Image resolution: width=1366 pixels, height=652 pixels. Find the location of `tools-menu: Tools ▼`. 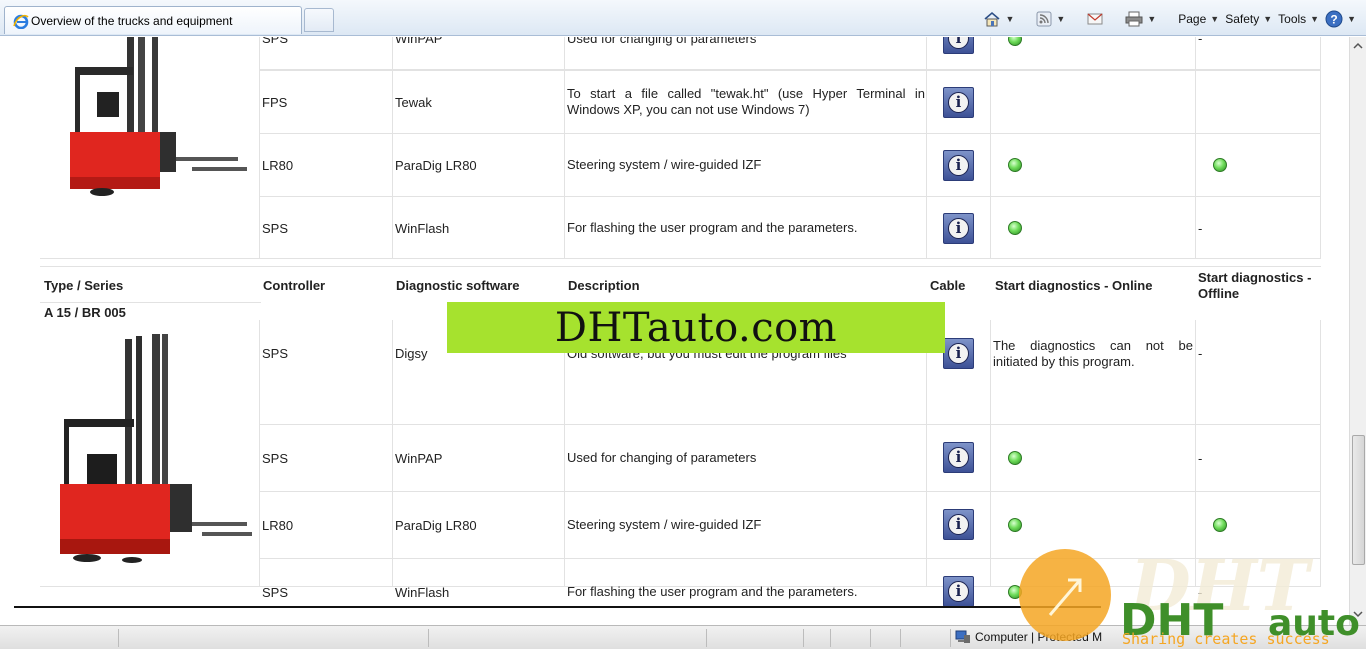

tools-menu: Tools ▼ is located at coordinates (1298, 19).